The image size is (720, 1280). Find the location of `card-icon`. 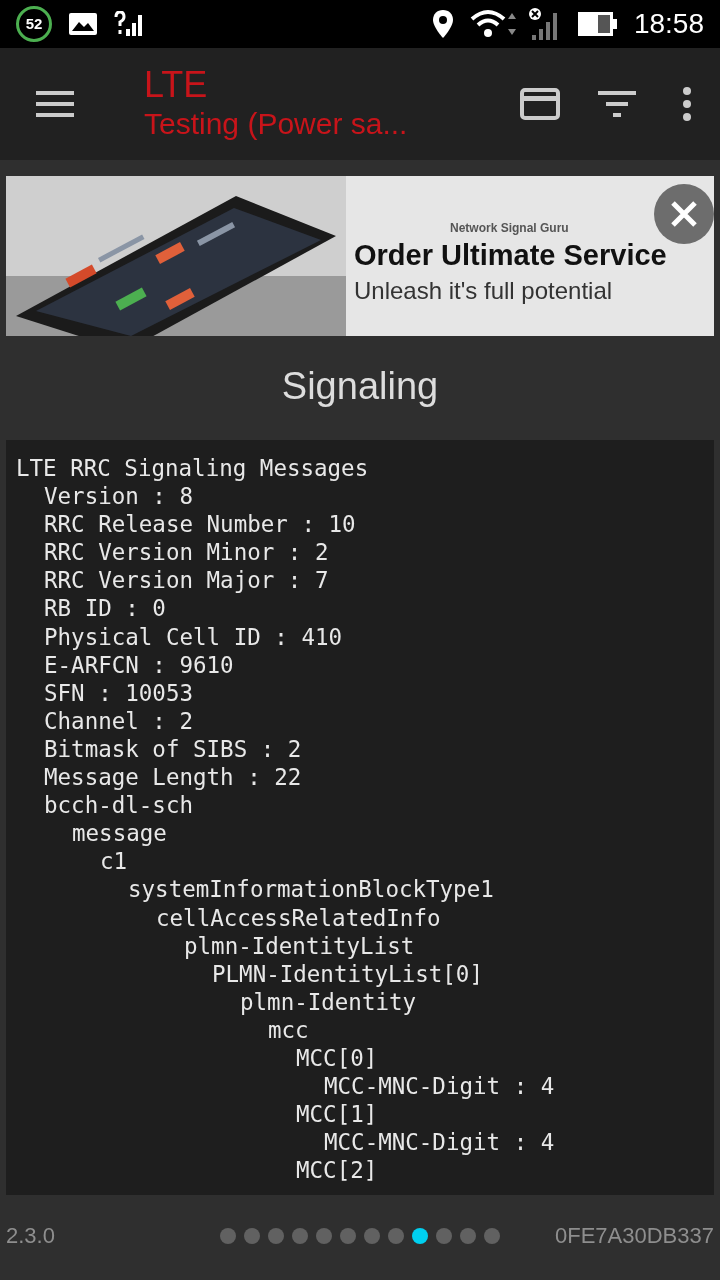

card-icon is located at coordinates (540, 104).